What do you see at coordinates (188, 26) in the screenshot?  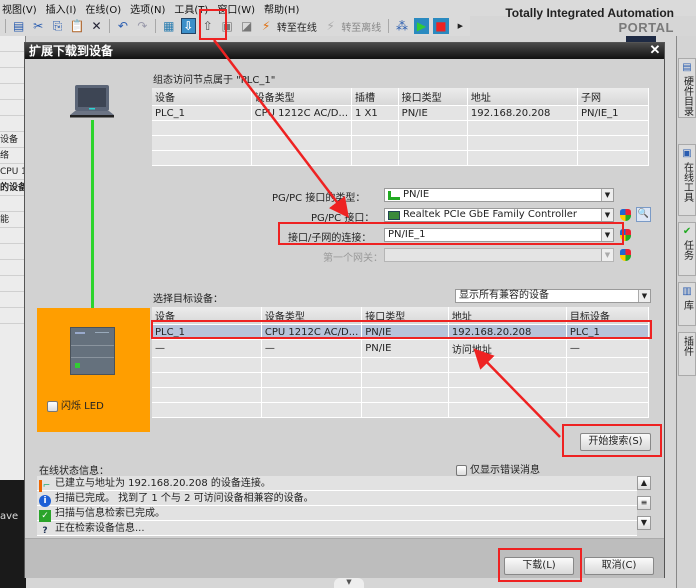 I see `download-to-device-icon: ⇩` at bounding box center [188, 26].